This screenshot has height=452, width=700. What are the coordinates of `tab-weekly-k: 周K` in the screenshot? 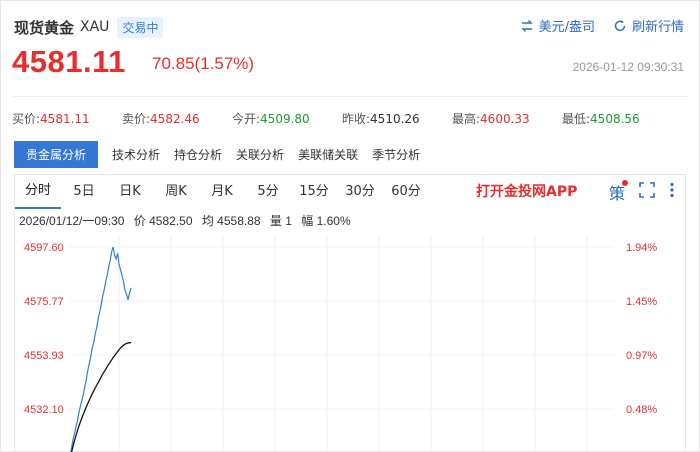 It's located at (176, 191).